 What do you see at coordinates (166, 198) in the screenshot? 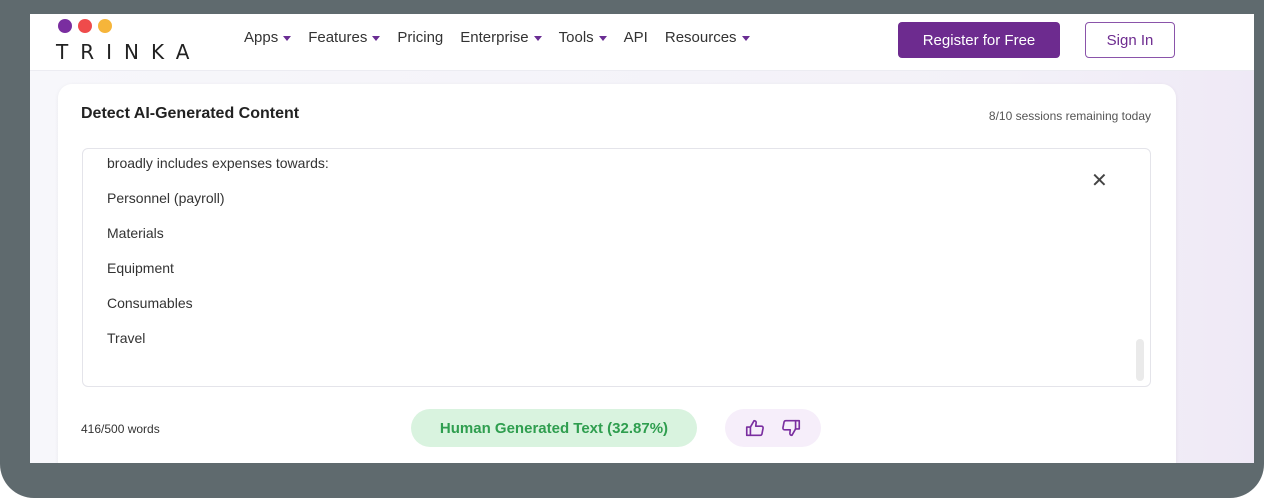
I see `text-line: Personnel (payroll)` at bounding box center [166, 198].